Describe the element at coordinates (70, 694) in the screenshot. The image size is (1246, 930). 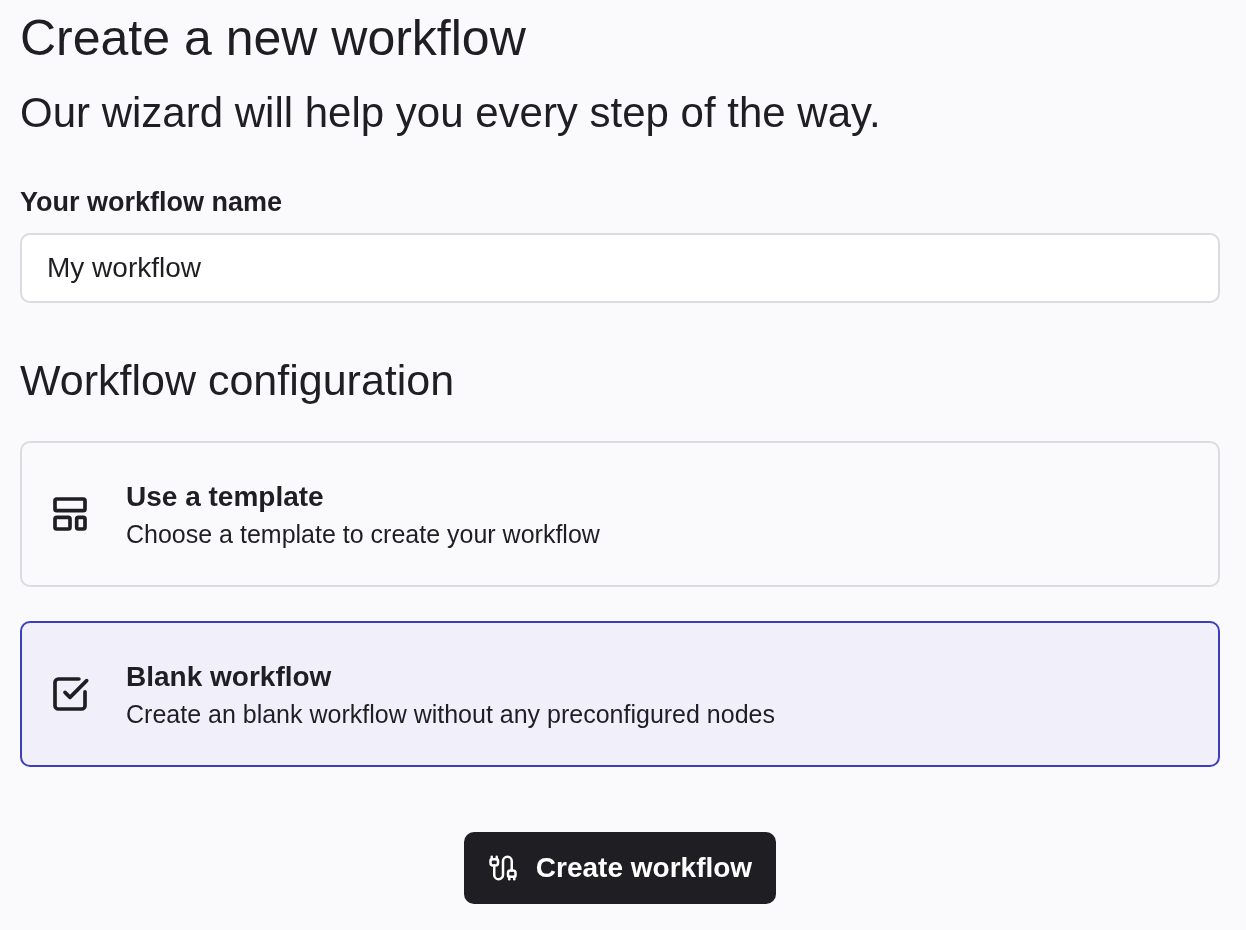
I see `checked-square-icon` at that location.